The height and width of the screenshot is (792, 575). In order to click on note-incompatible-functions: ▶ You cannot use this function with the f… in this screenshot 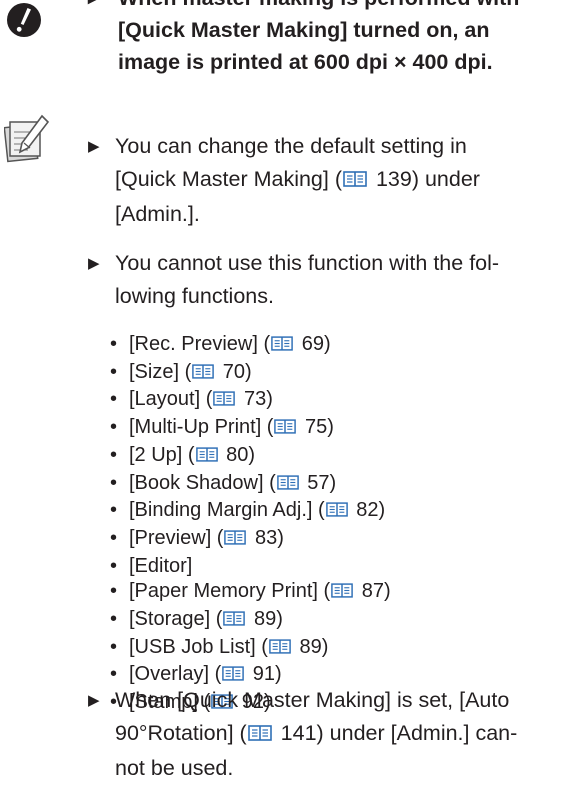, I will do `click(287, 280)`.